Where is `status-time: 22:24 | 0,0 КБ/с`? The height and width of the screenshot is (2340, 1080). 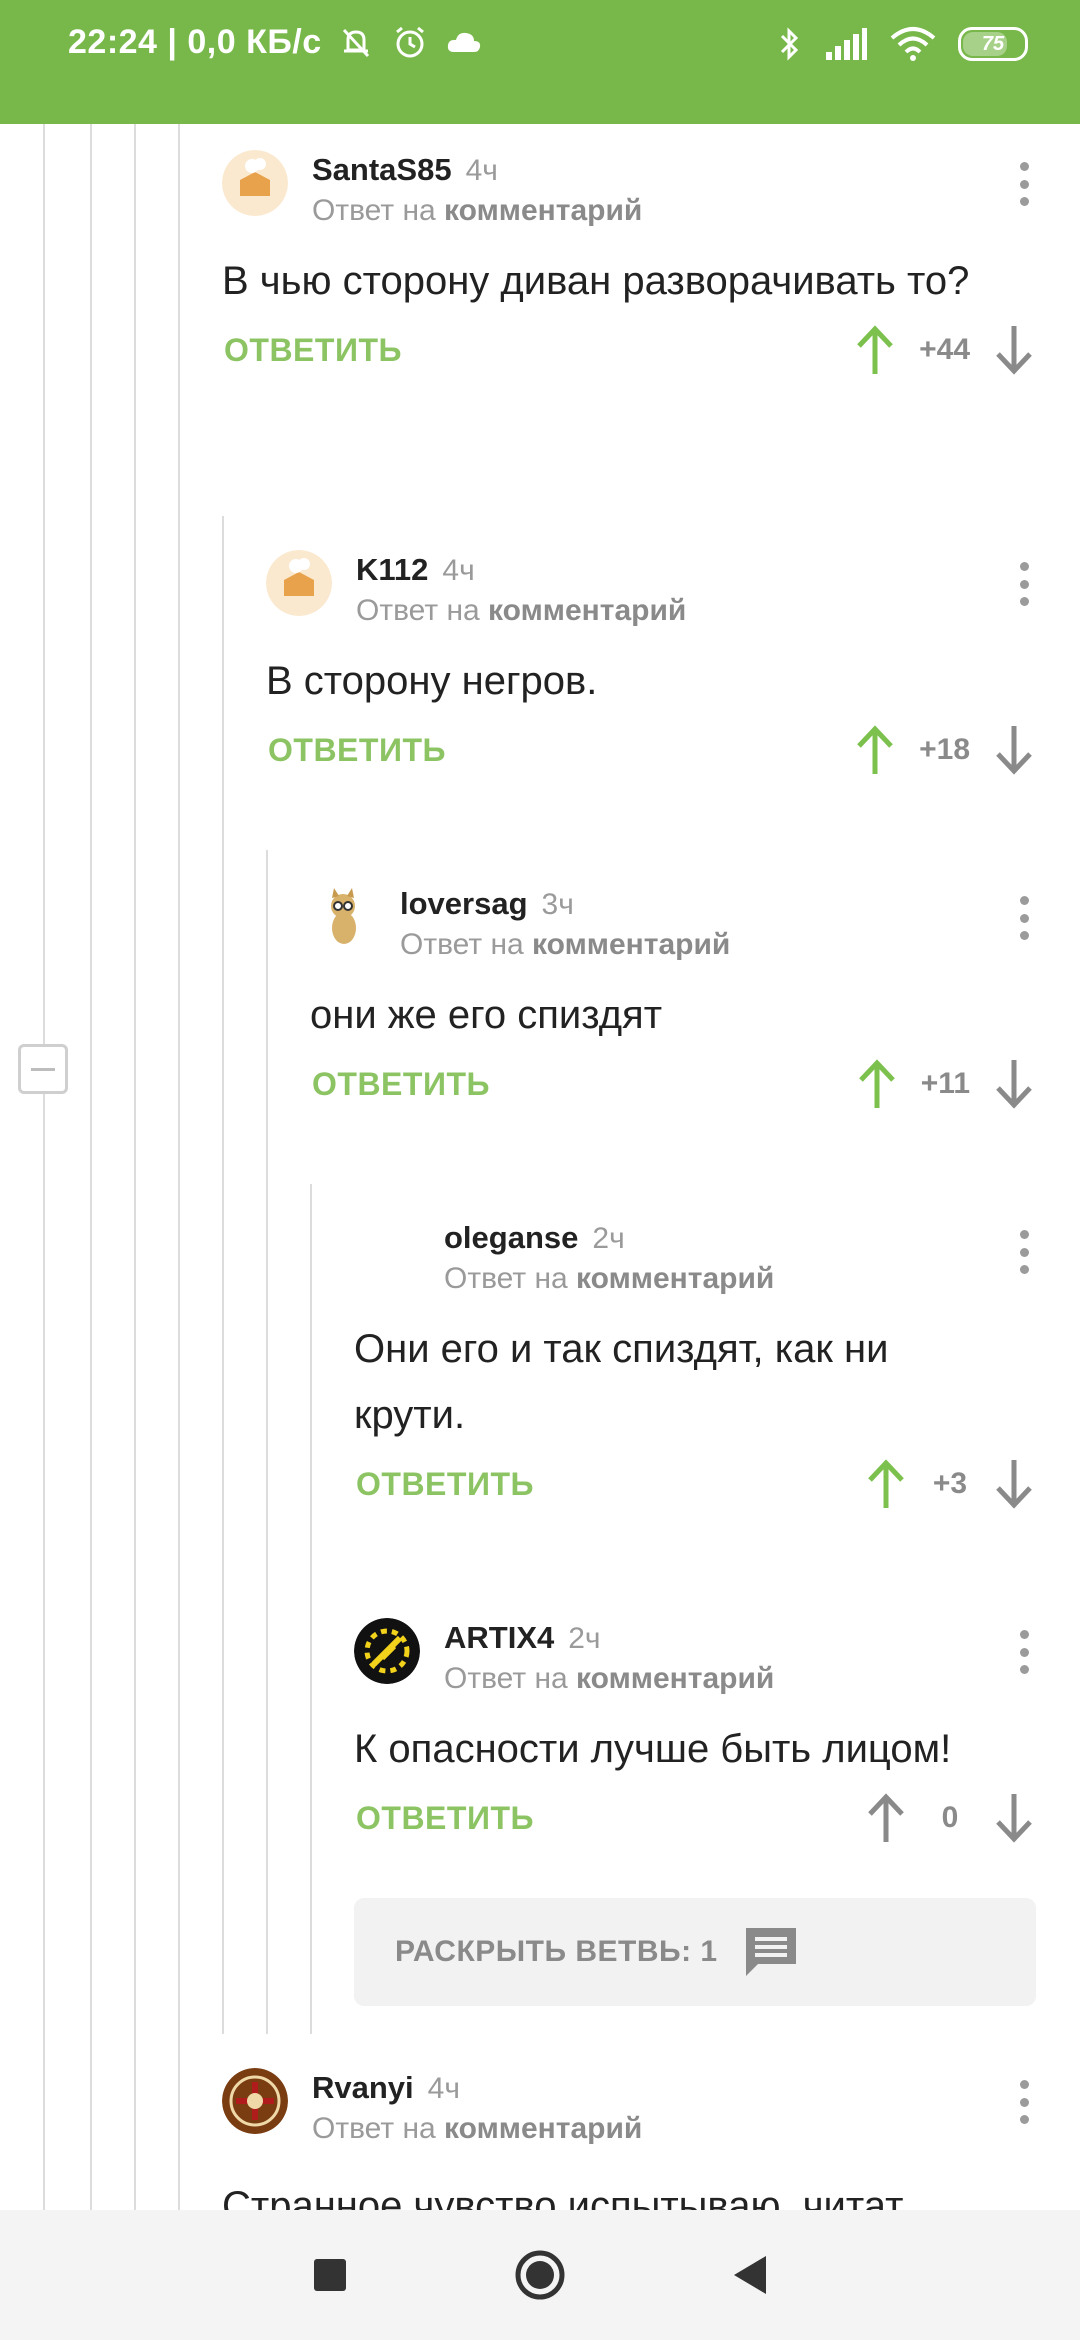
status-time: 22:24 | 0,0 КБ/с is located at coordinates (195, 41).